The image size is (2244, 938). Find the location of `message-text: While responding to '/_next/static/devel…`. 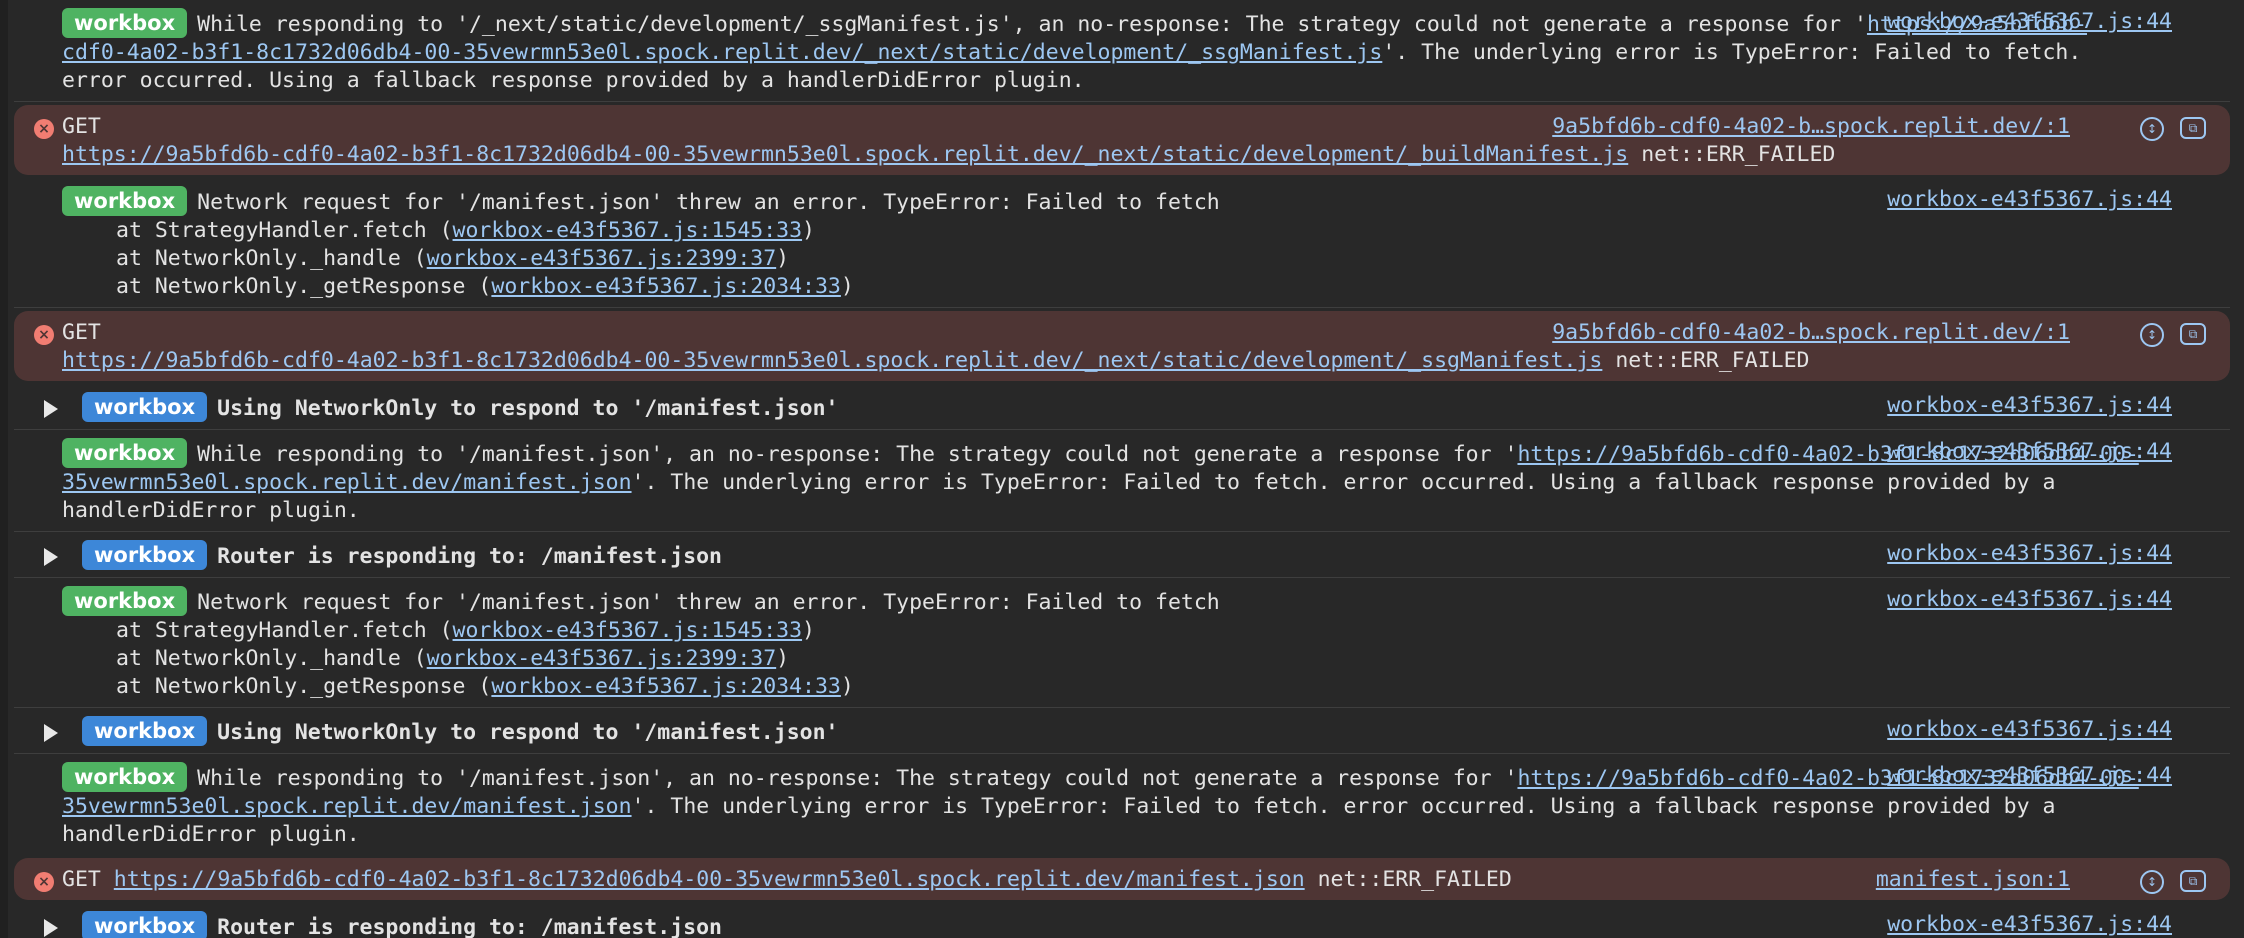

message-text: While responding to '/_next/static/devel… is located at coordinates (1032, 24).